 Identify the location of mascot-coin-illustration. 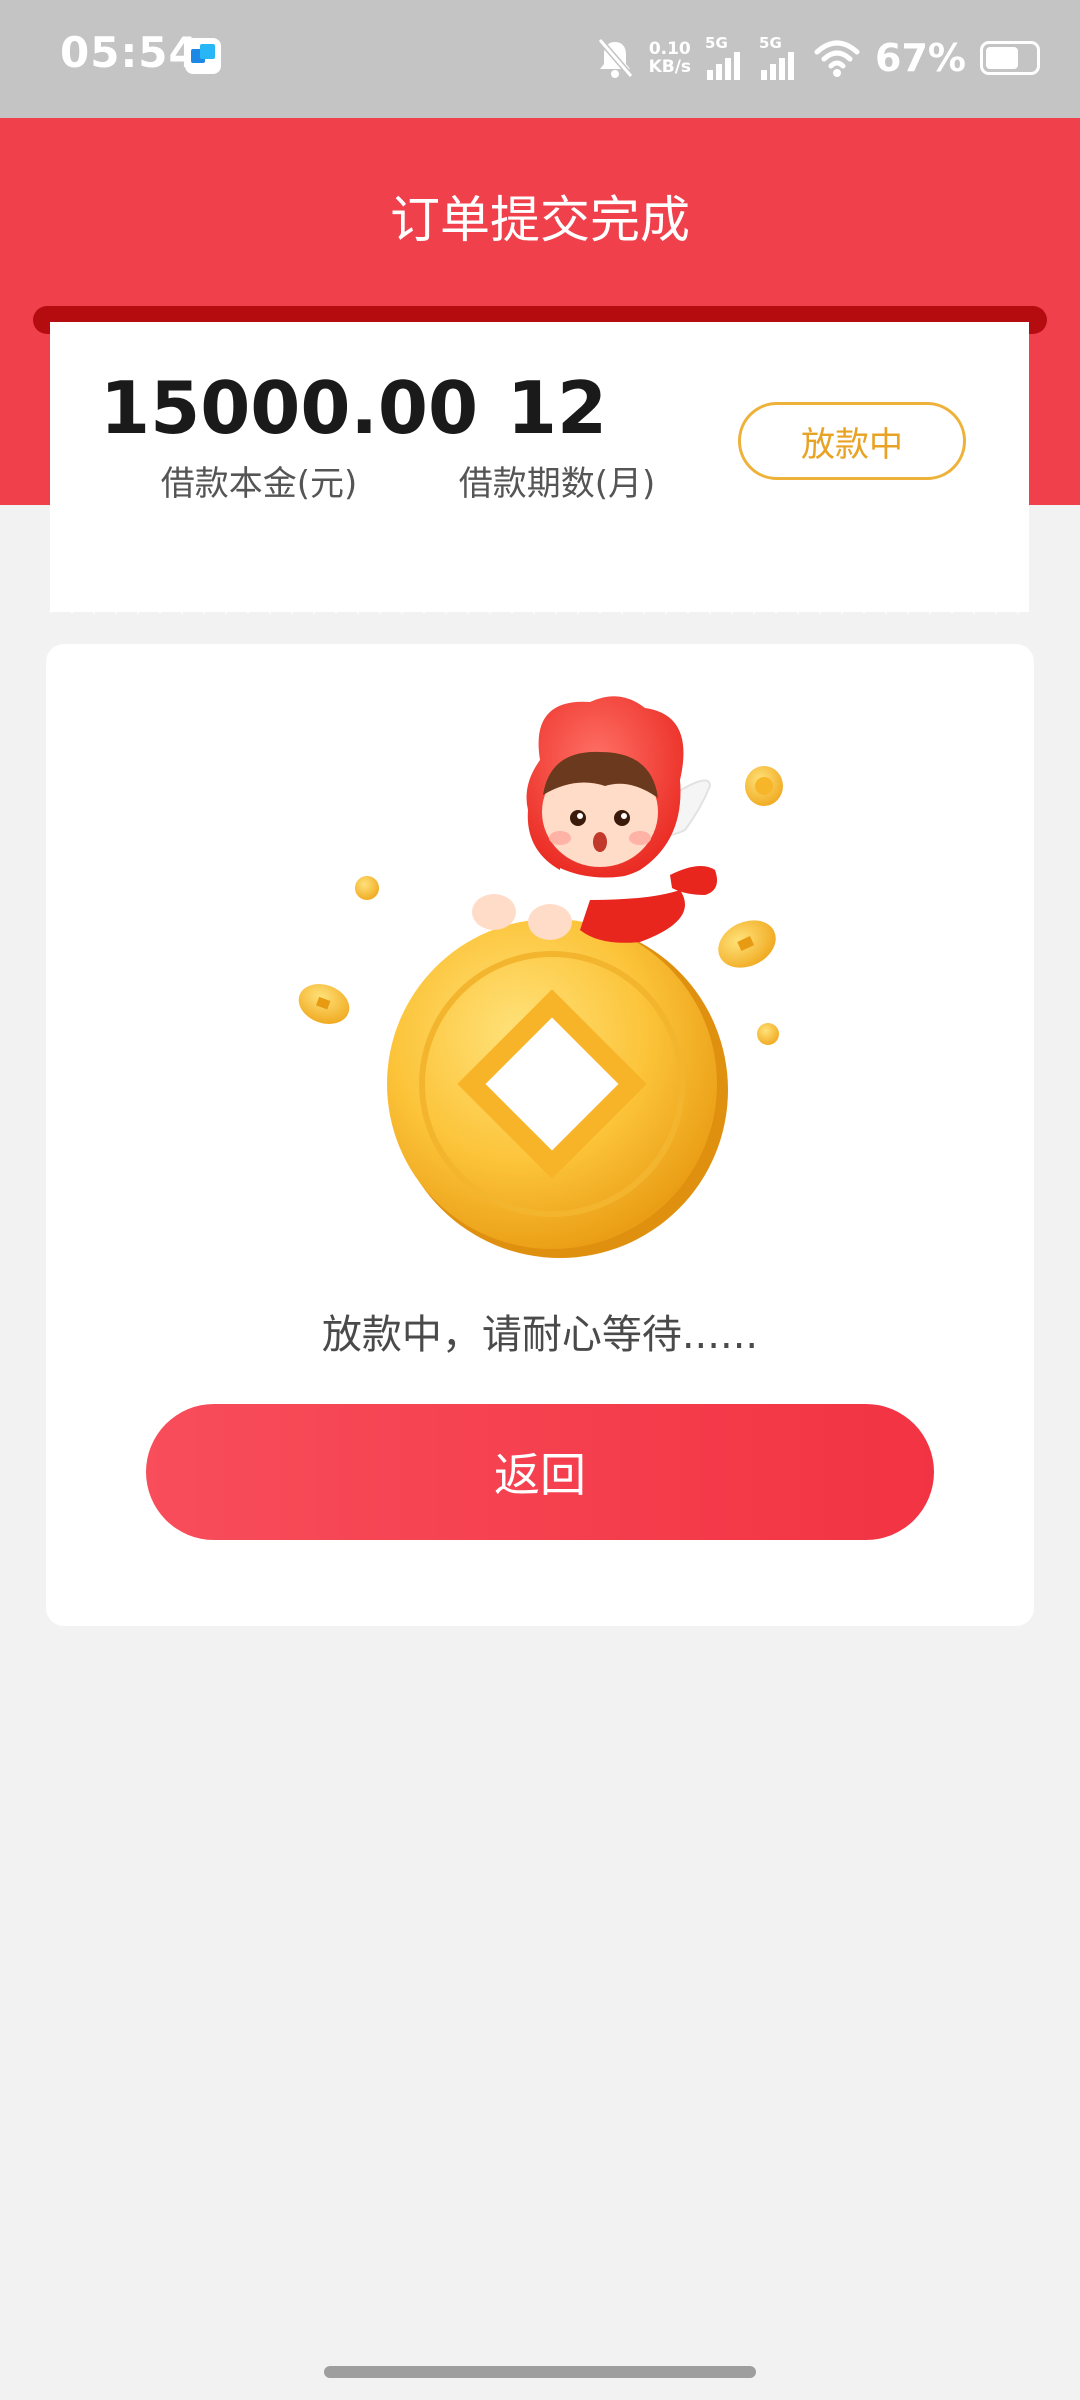
(540, 977).